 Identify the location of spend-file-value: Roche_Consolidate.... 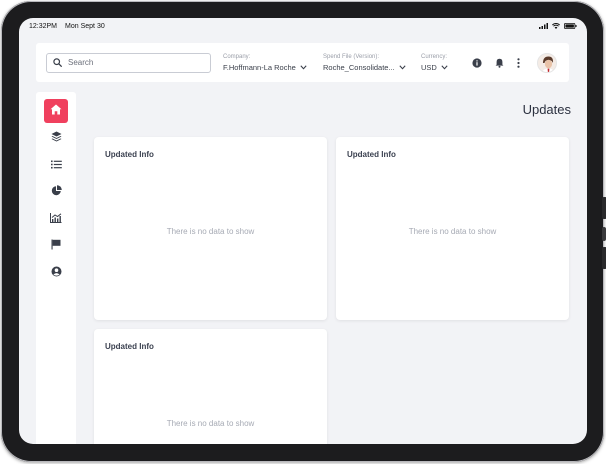
(359, 67).